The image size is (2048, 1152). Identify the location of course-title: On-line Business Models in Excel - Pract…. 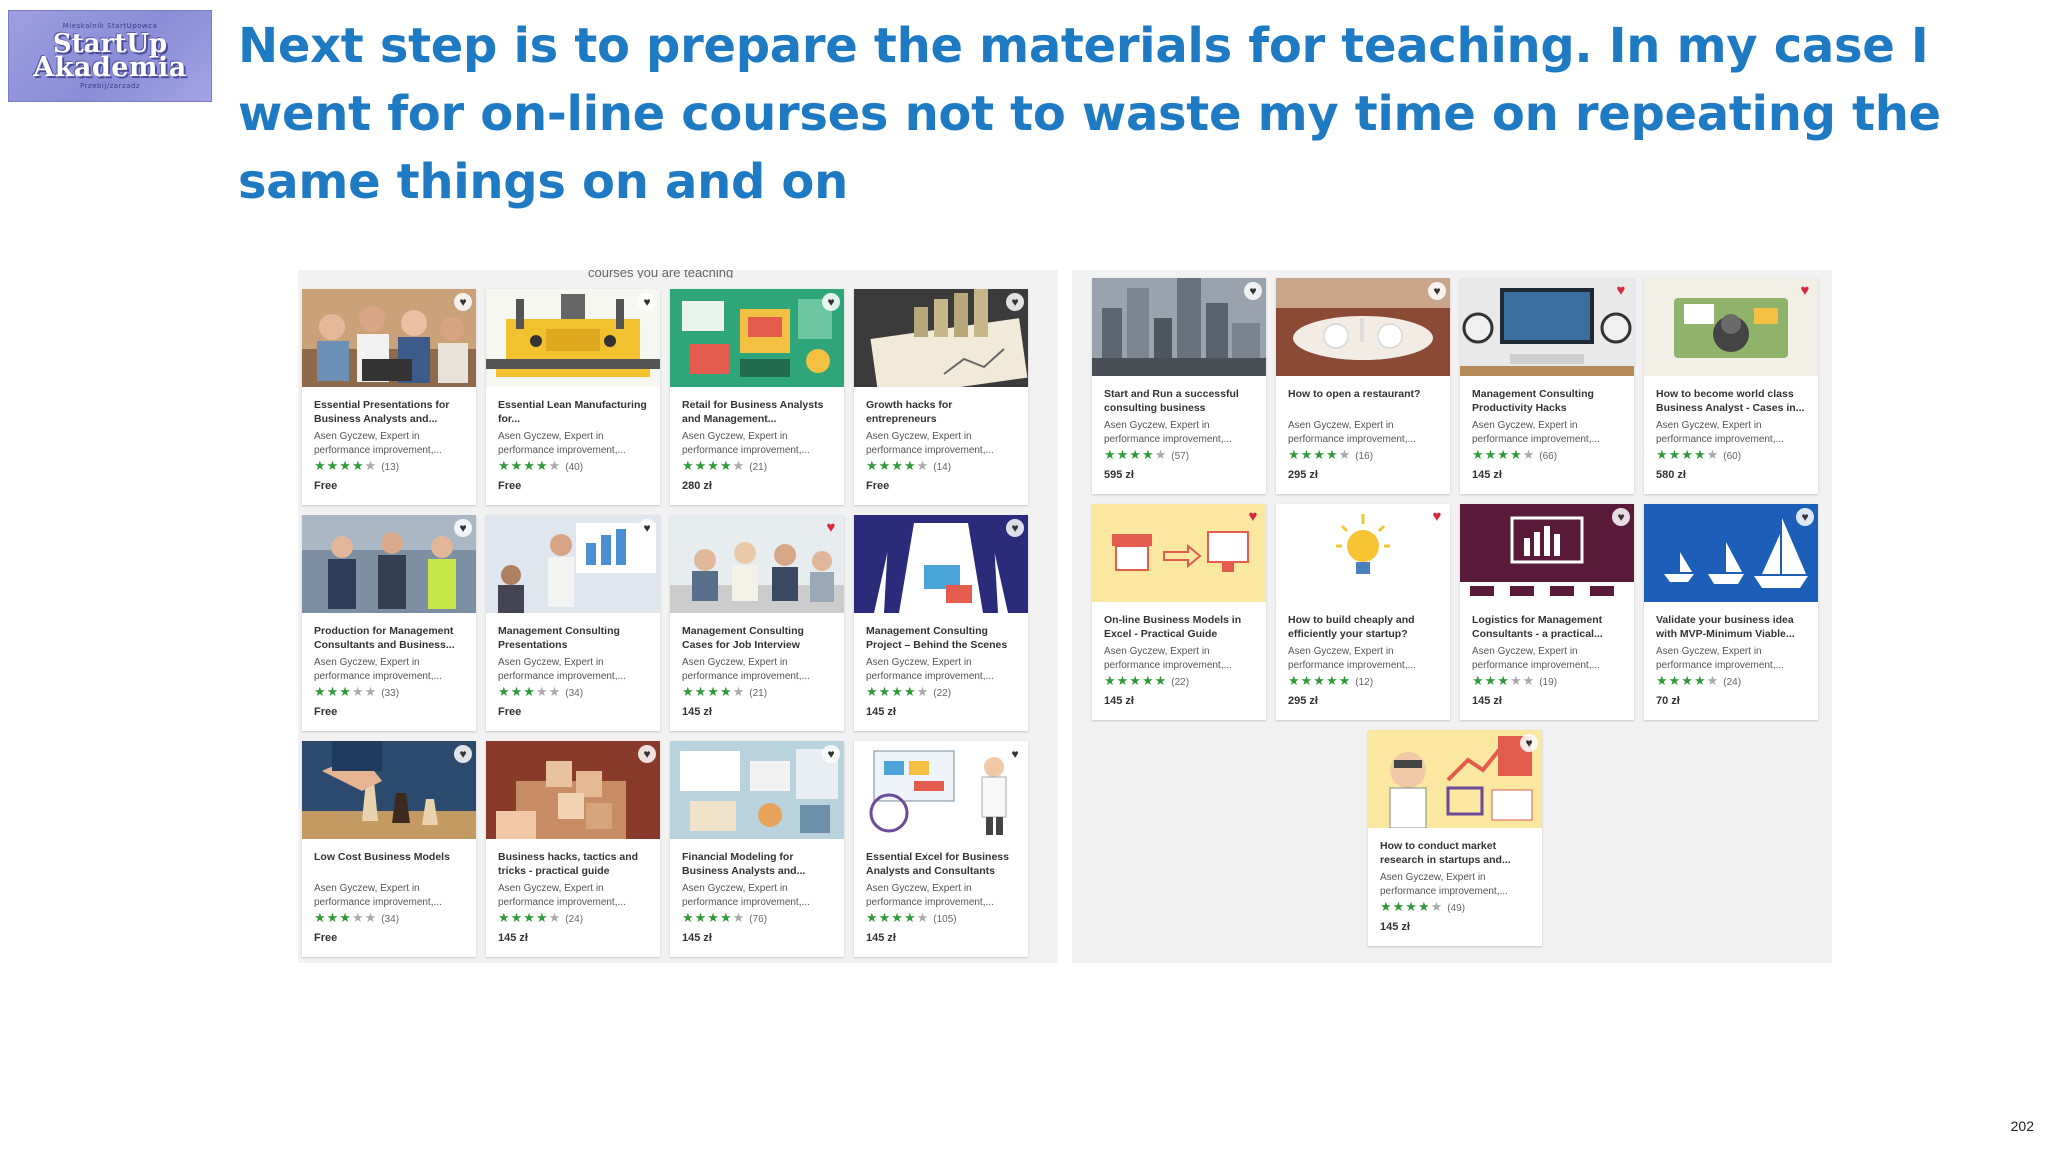
(1179, 627).